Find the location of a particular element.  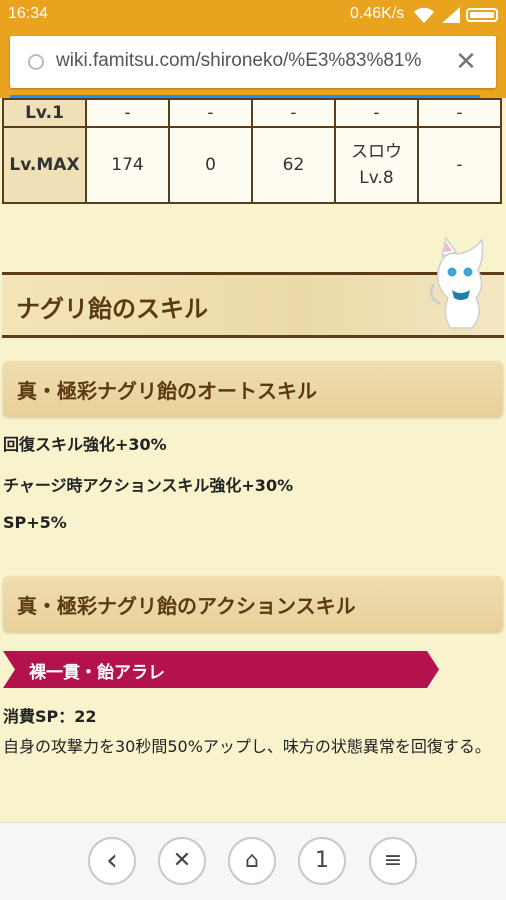

status-time: 16:34 is located at coordinates (28, 13).